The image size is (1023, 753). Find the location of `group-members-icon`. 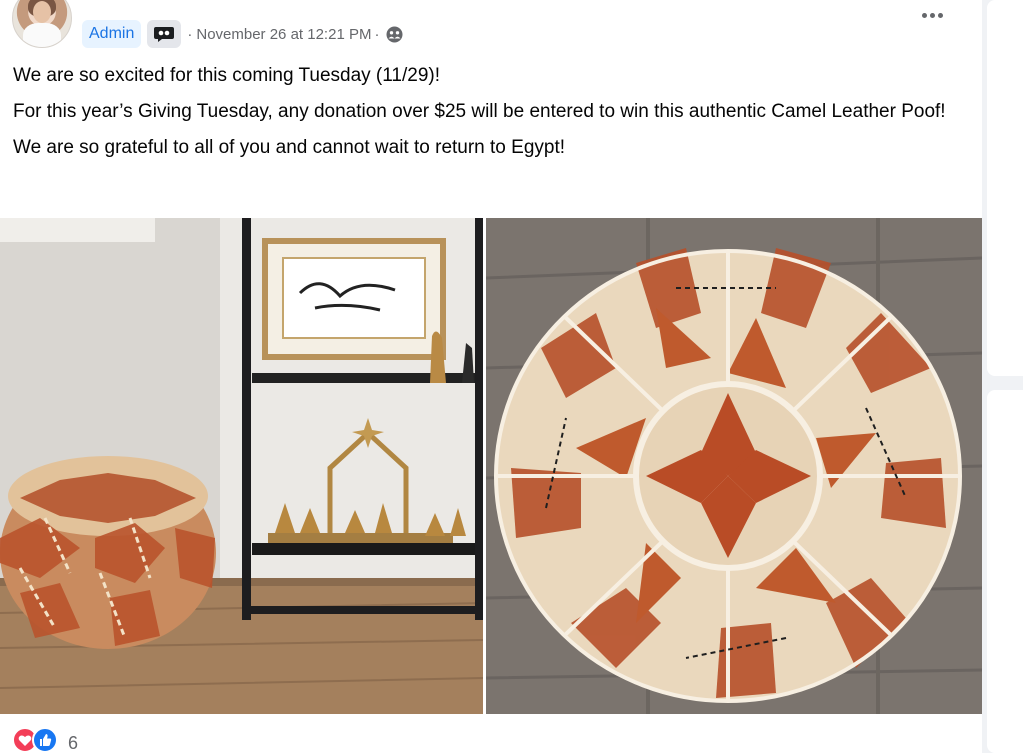

group-members-icon is located at coordinates (394, 34).